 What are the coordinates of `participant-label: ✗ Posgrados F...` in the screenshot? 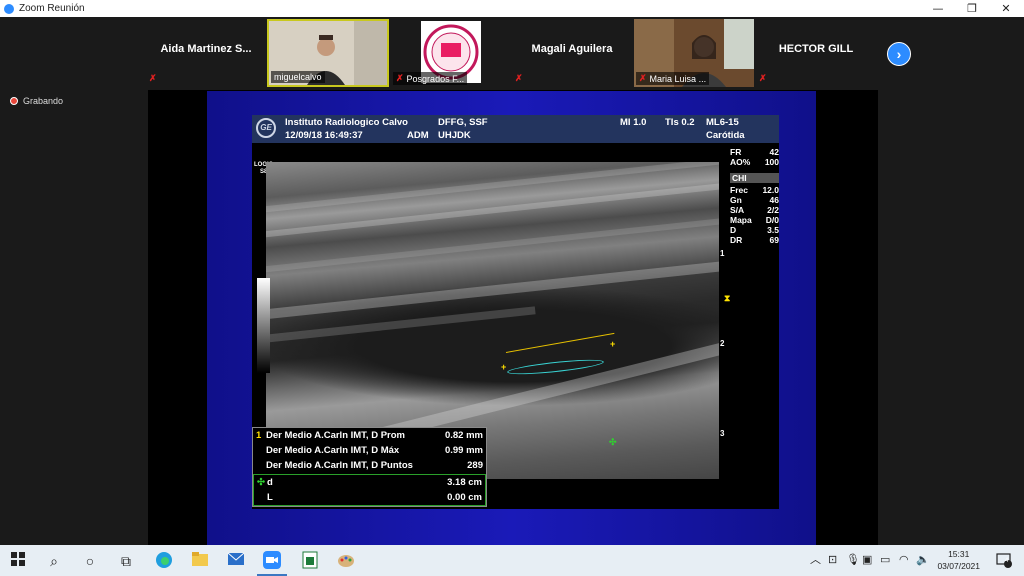 It's located at (430, 78).